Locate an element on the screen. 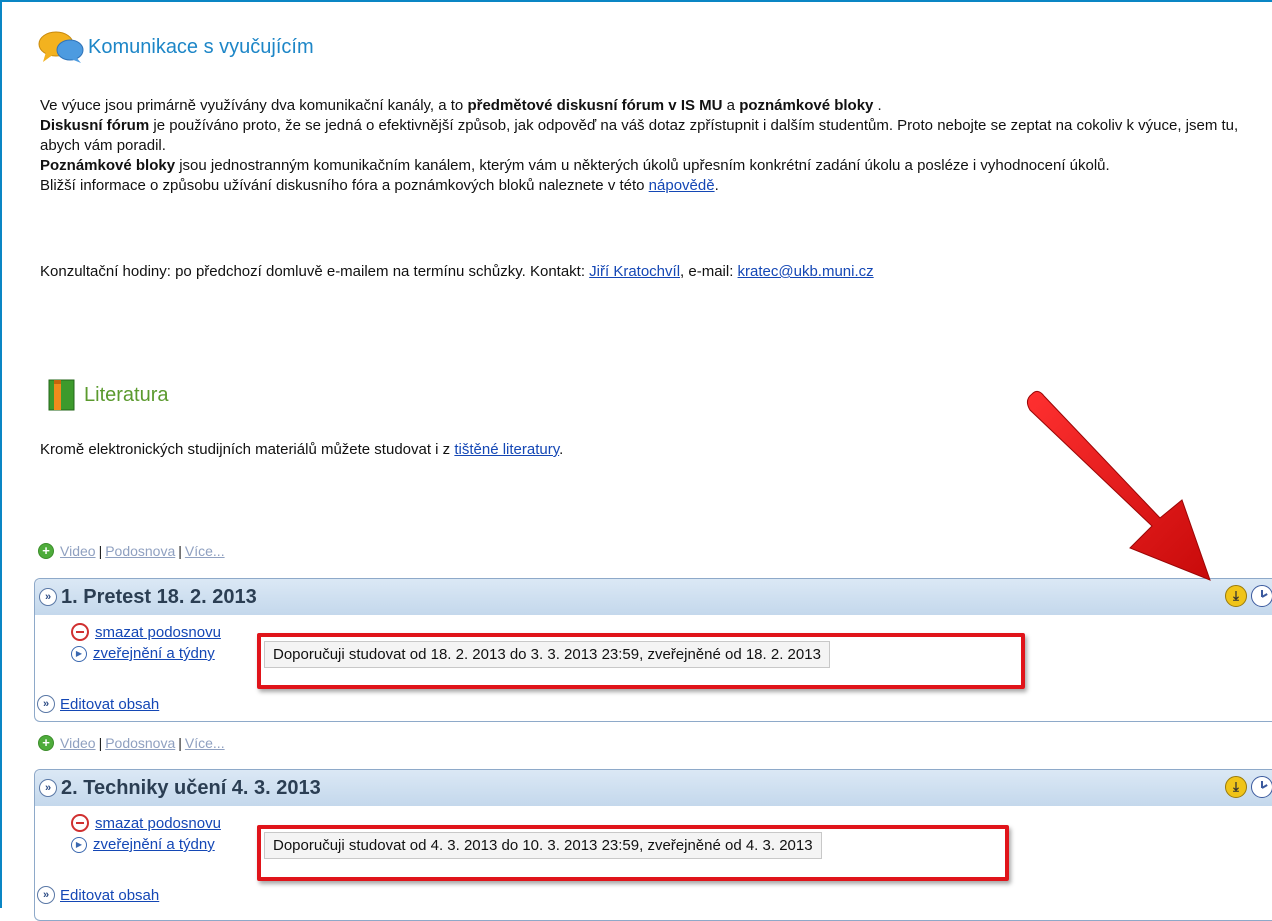  p2-bold-forum: Diskusní fórum is located at coordinates (95, 125).